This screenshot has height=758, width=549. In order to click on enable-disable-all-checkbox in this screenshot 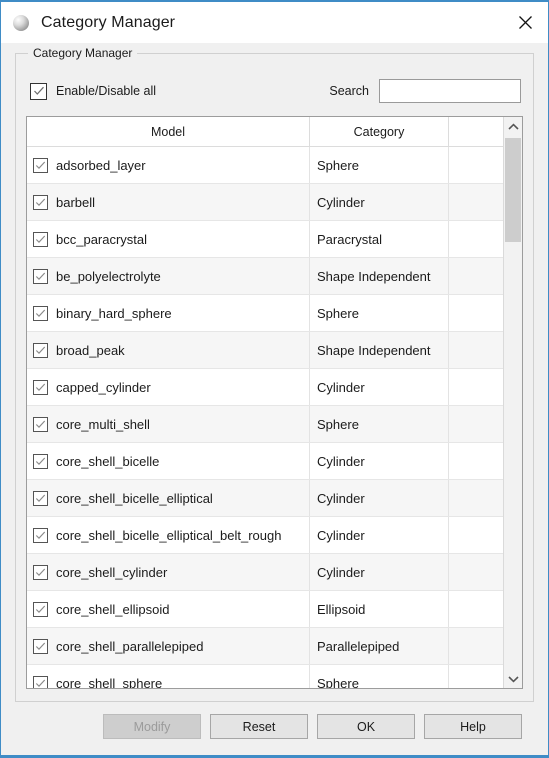, I will do `click(38, 91)`.